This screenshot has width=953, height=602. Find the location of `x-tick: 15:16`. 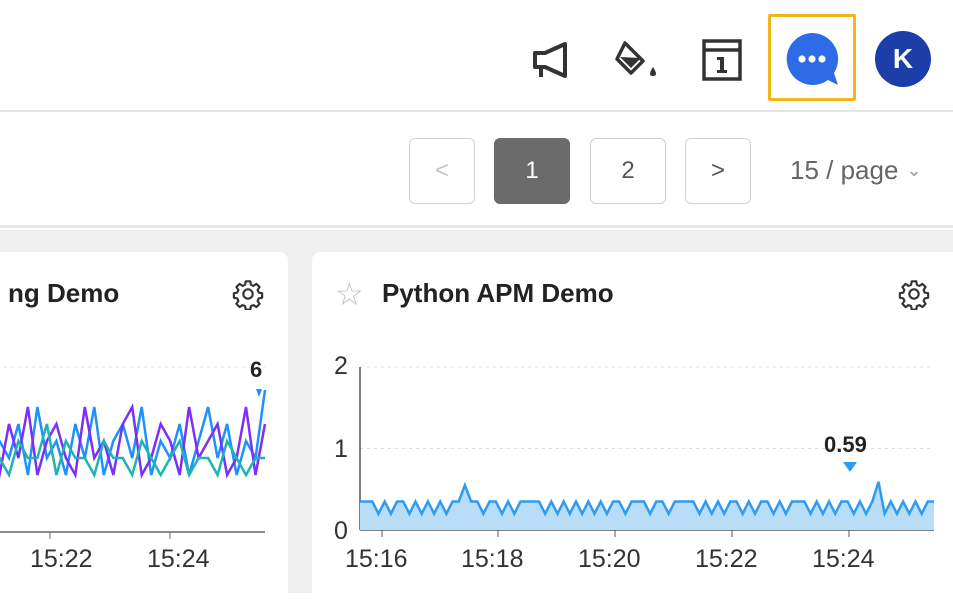

x-tick: 15:16 is located at coordinates (376, 559).